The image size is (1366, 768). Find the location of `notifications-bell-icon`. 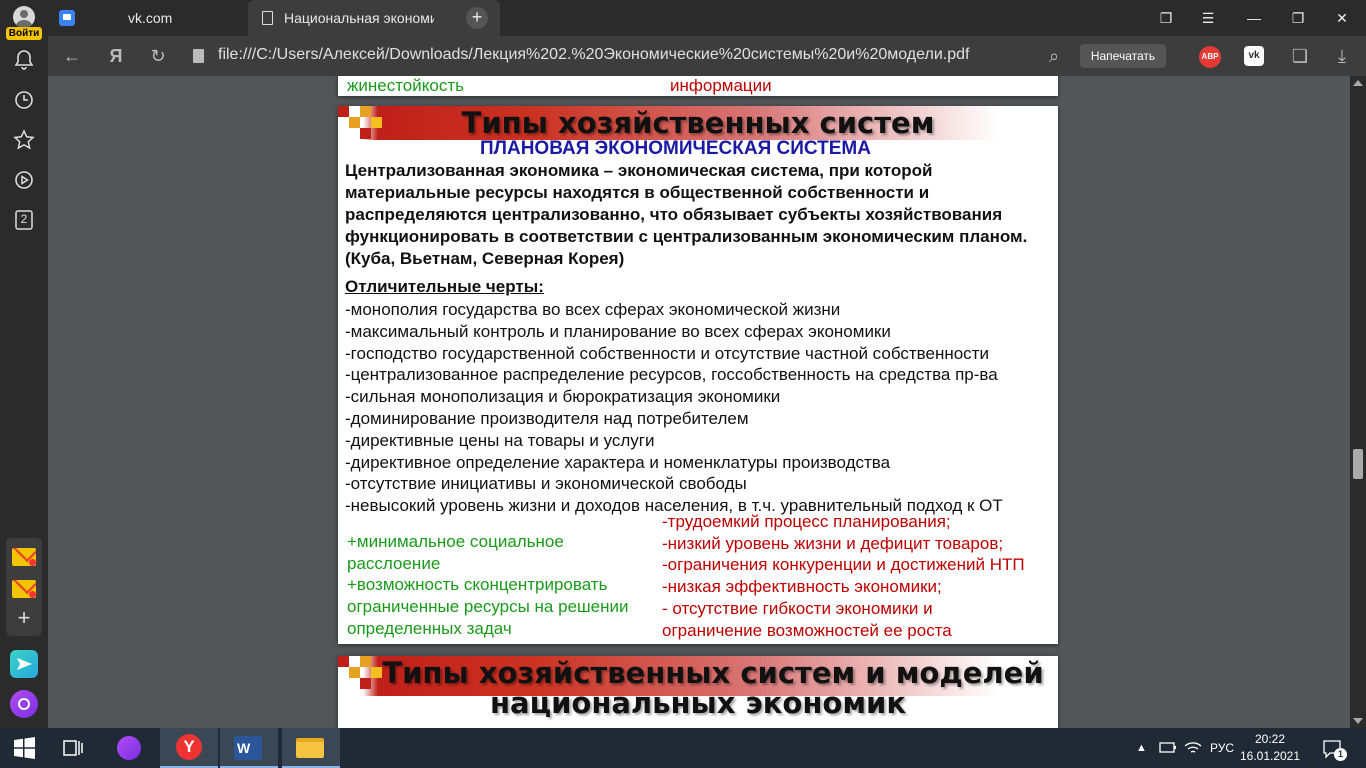

notifications-bell-icon is located at coordinates (24, 60).